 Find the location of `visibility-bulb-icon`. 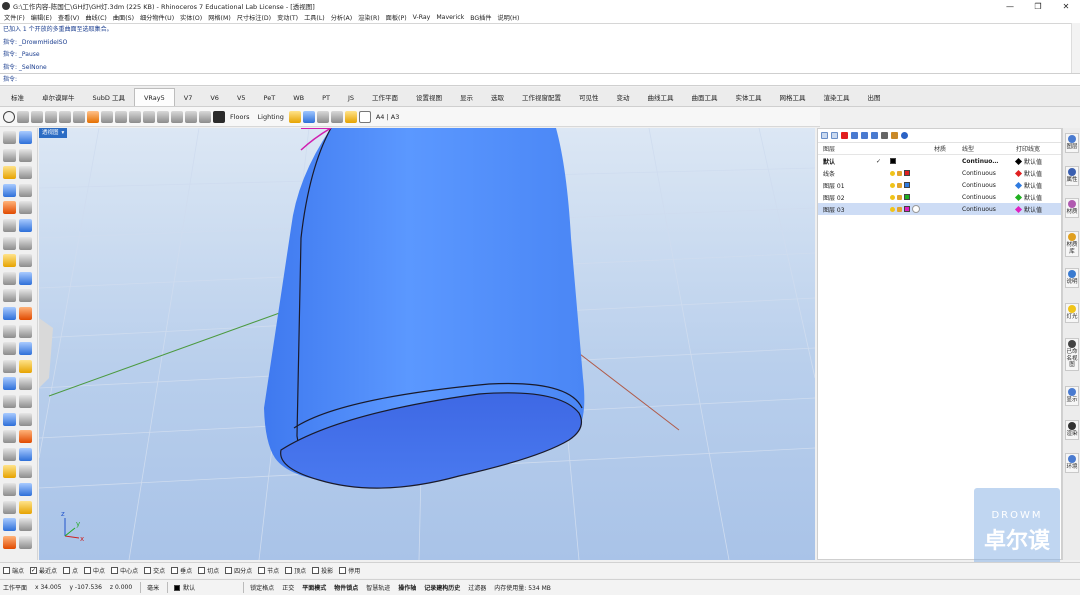

visibility-bulb-icon is located at coordinates (892, 197).